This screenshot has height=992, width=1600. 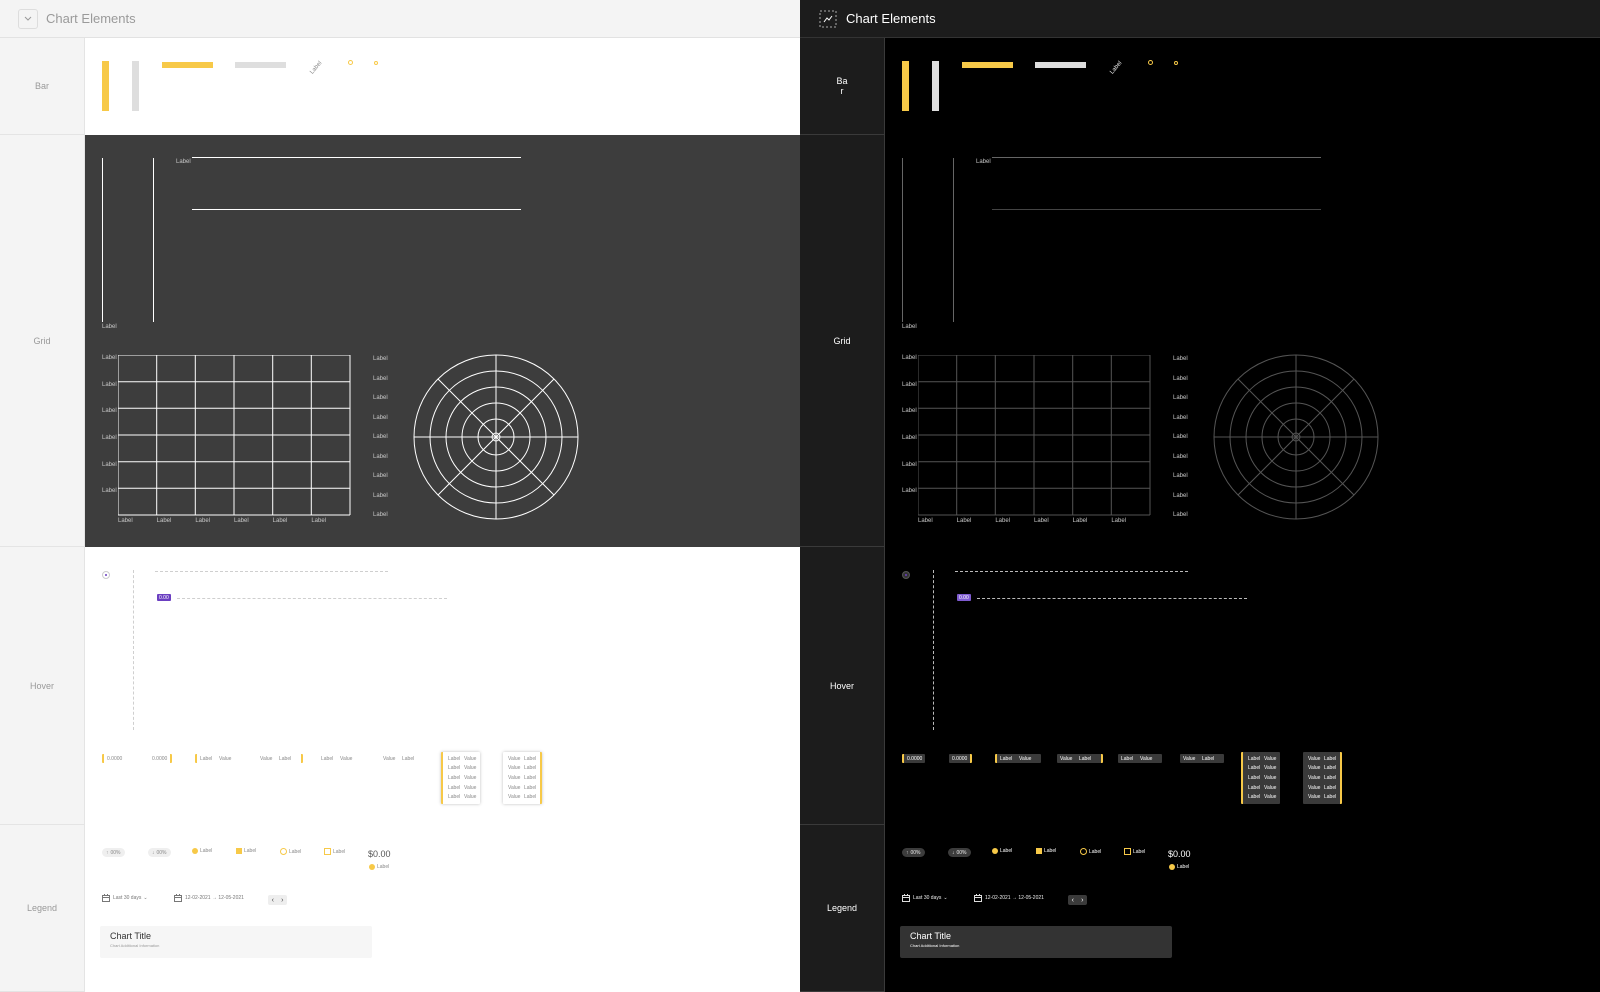 I want to click on hover-chip: 0.0000, so click(x=961, y=758).